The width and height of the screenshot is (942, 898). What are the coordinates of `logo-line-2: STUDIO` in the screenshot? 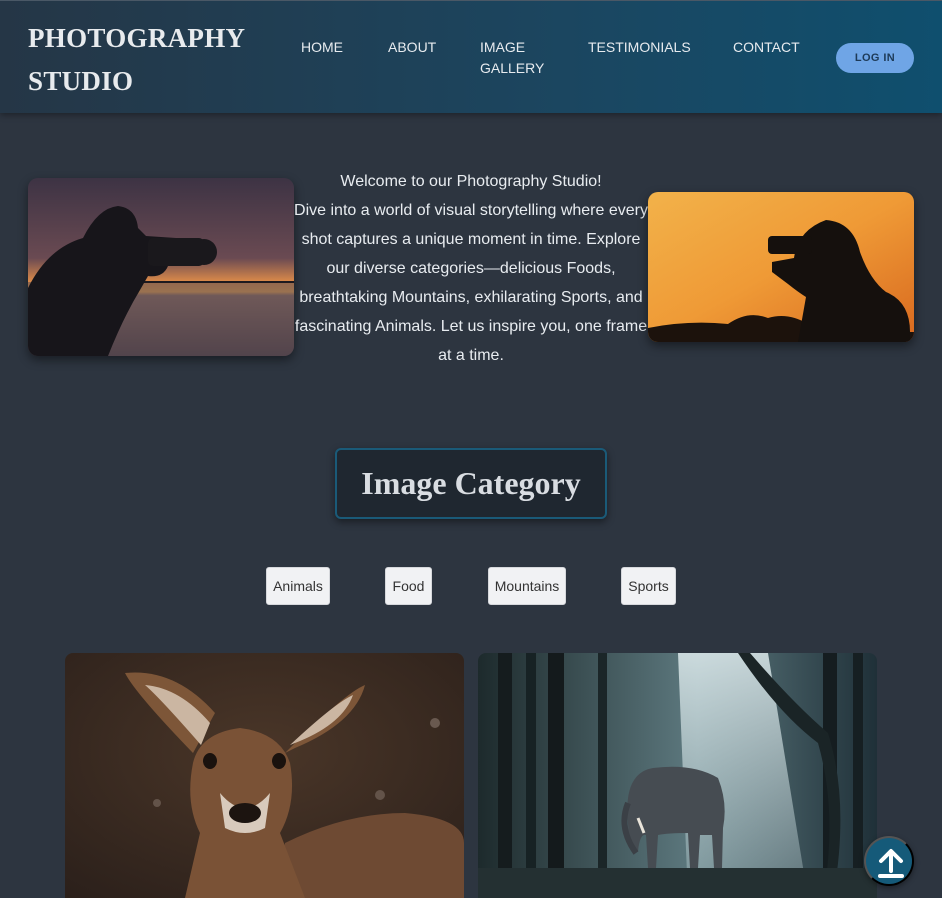 It's located at (81, 81).